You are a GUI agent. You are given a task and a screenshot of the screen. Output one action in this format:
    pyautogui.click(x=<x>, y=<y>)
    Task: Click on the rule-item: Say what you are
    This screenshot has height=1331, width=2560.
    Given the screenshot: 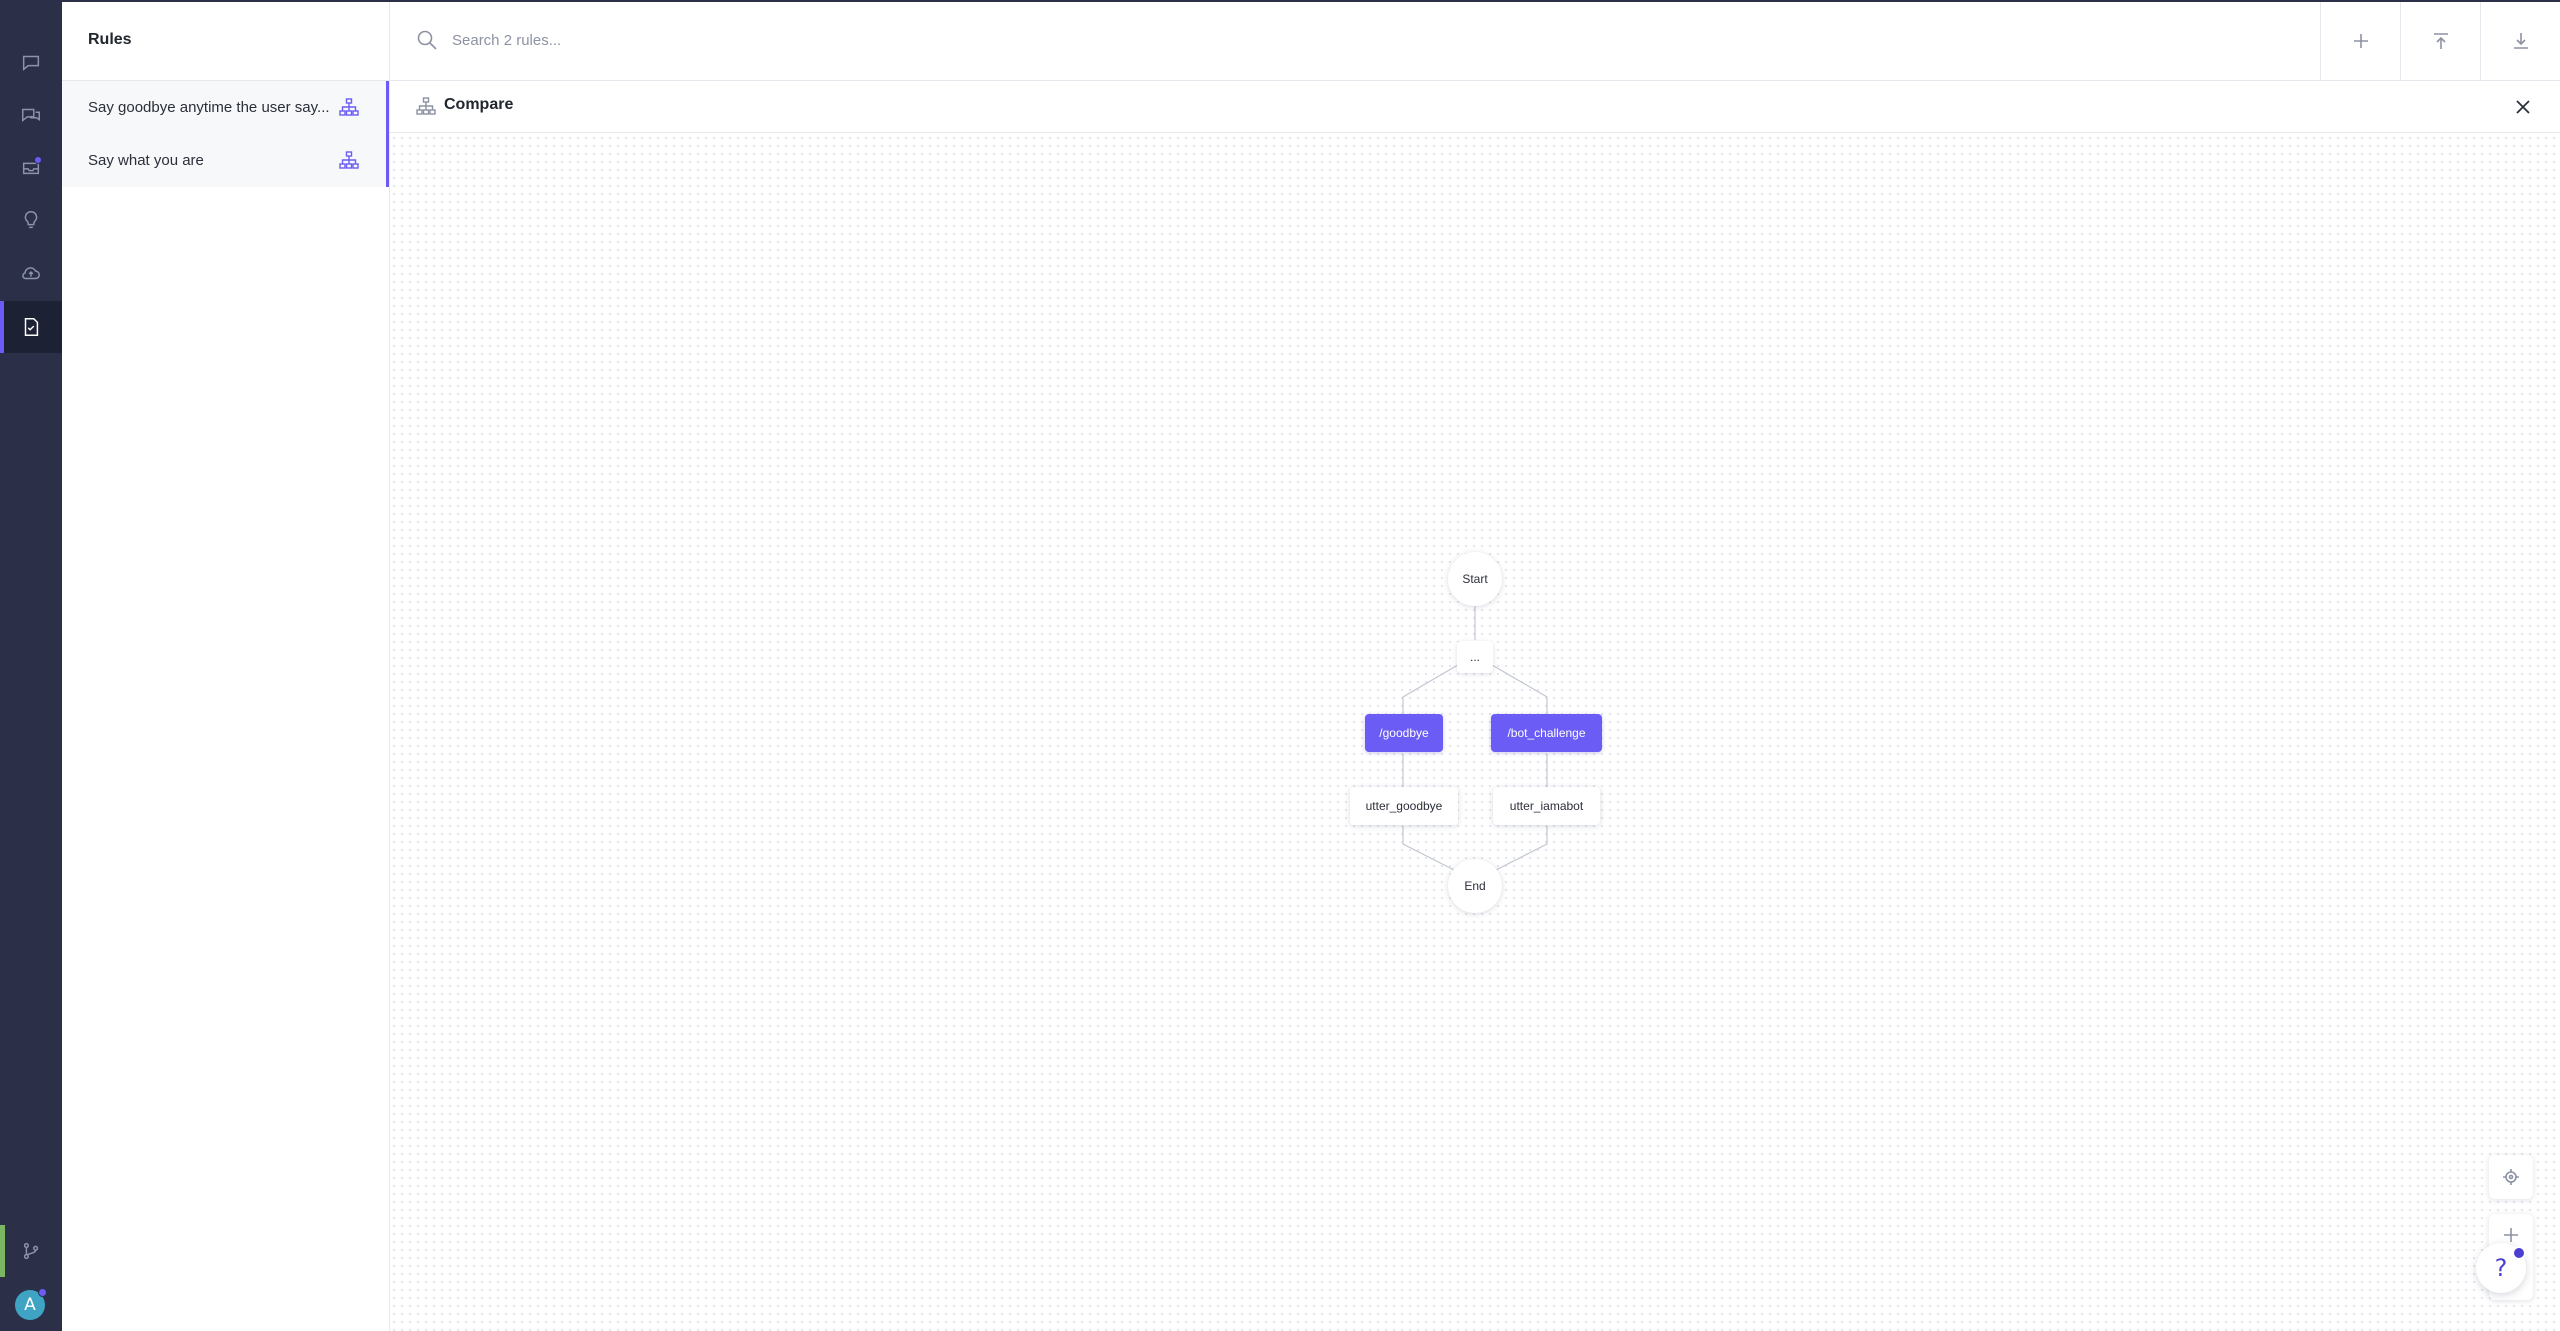 What is the action you would take?
    pyautogui.click(x=225, y=160)
    